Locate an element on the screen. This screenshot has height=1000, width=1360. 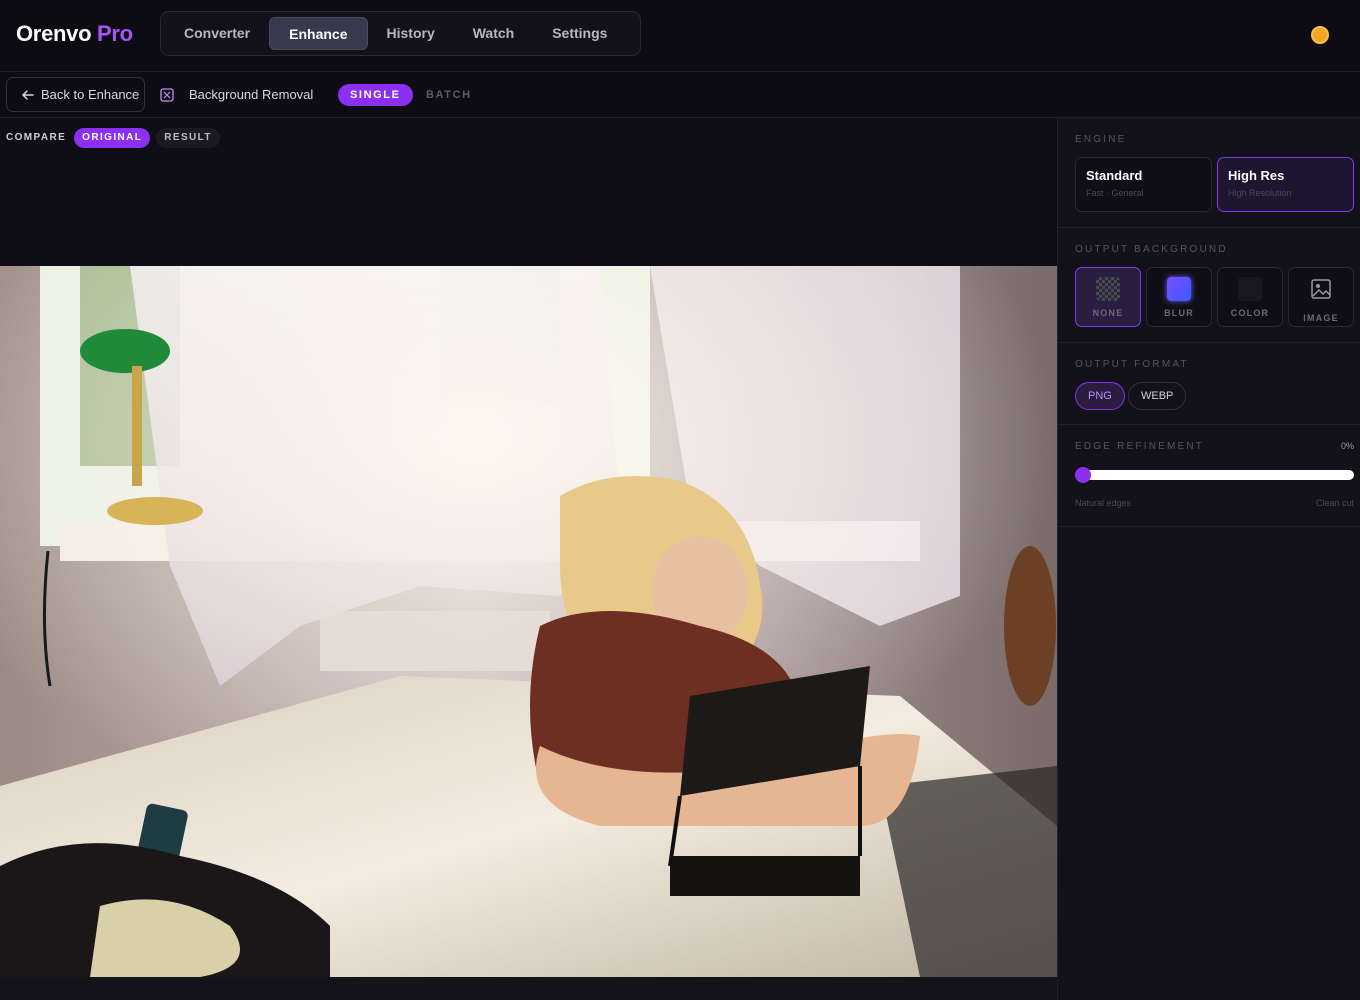
bg-none-option: NONE is located at coordinates (1108, 297).